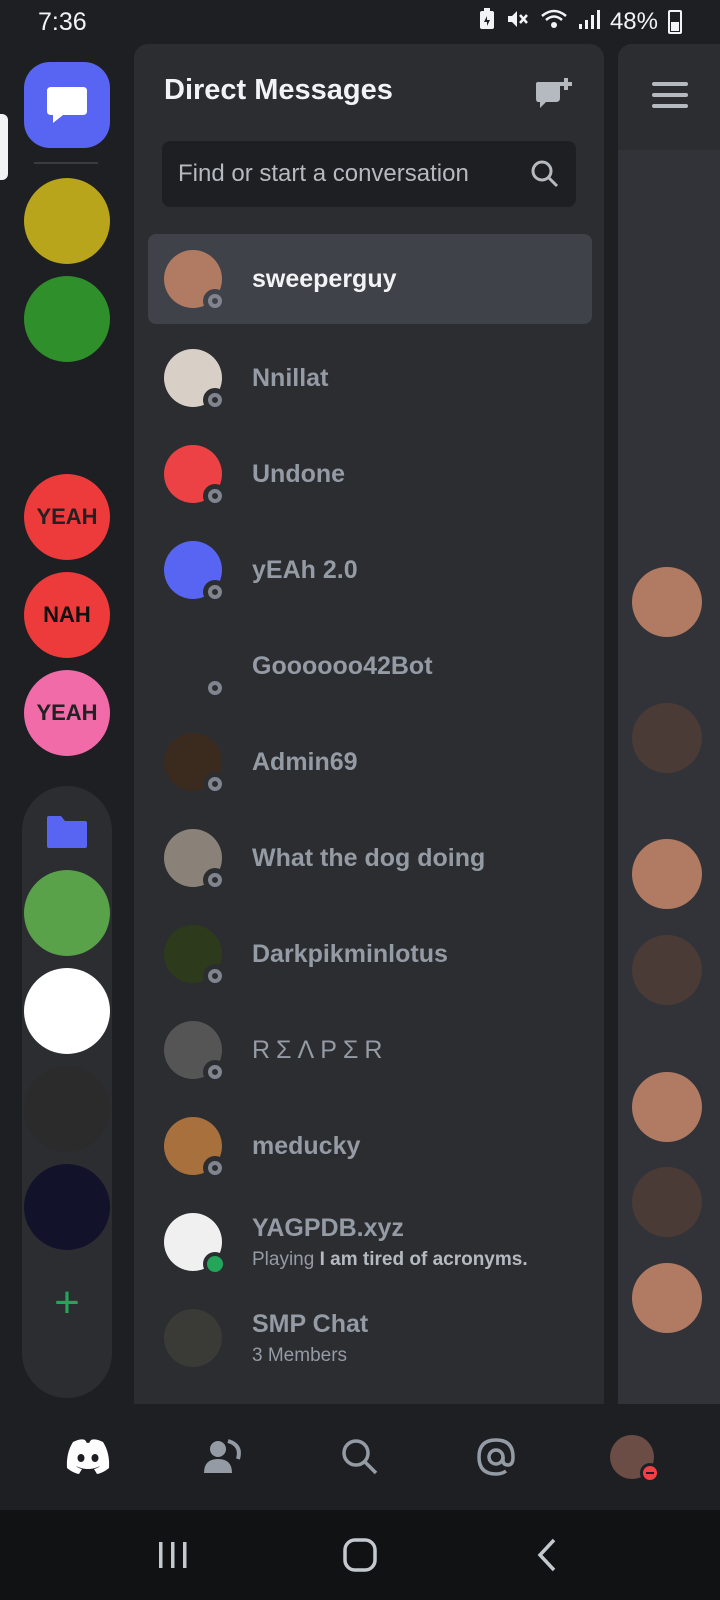 Image resolution: width=720 pixels, height=1600 pixels. What do you see at coordinates (67, 713) in the screenshot?
I see `server-yeah-pink: YEAH` at bounding box center [67, 713].